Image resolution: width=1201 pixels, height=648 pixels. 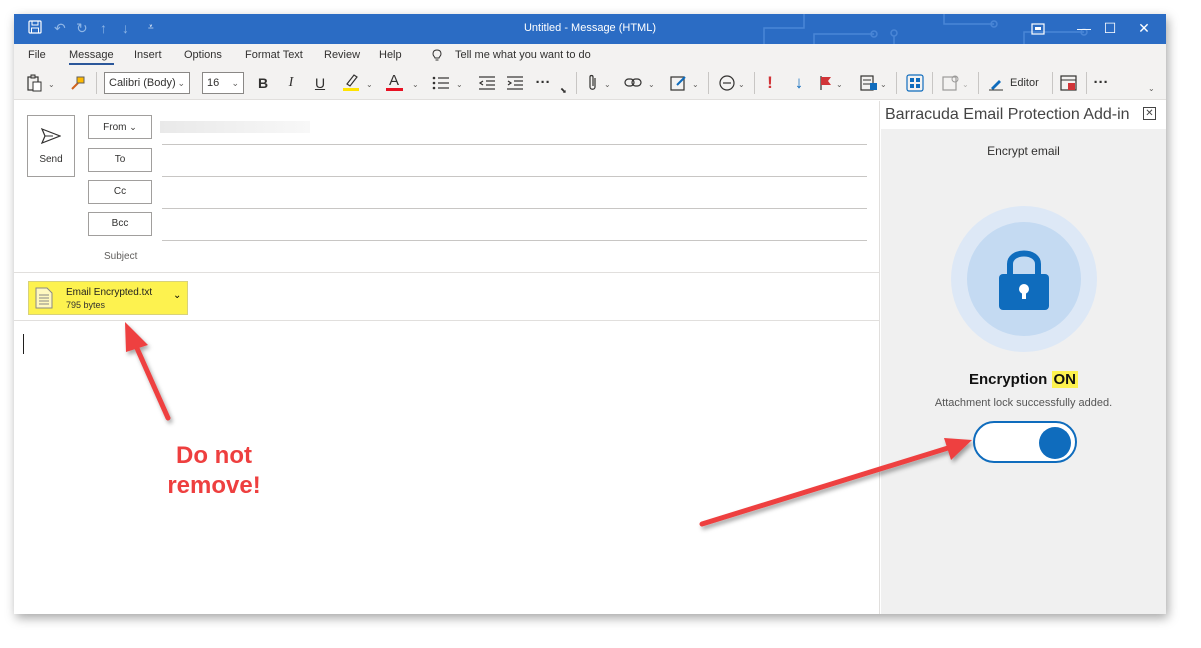 What do you see at coordinates (214, 471) in the screenshot?
I see `do-not-remove-annotation: Do not remove!` at bounding box center [214, 471].